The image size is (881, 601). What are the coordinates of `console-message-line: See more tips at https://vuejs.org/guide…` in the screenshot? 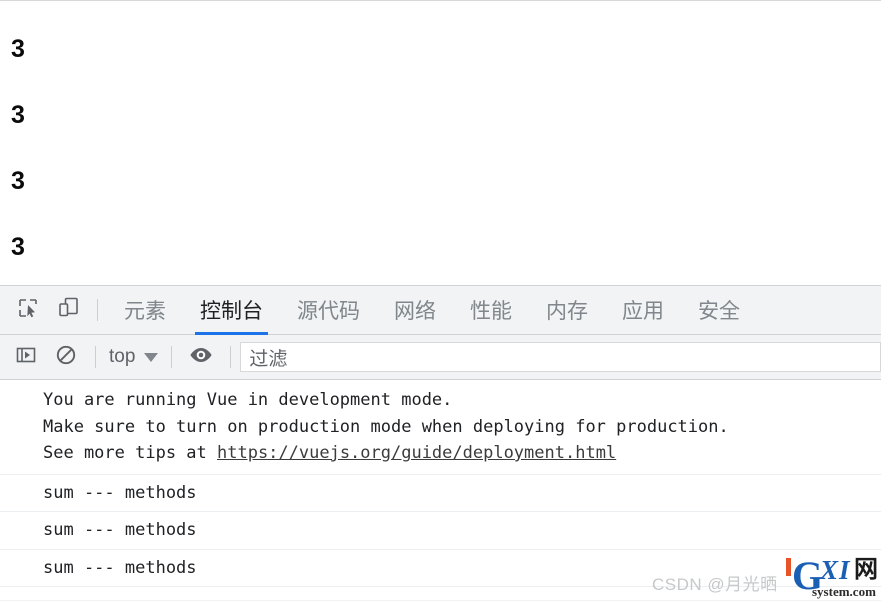 It's located at (462, 453).